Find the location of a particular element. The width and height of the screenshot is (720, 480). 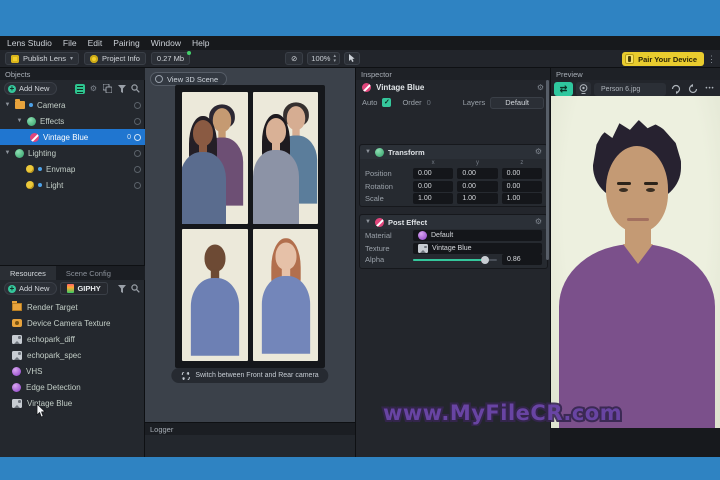

slider-thumb is located at coordinates (485, 259).